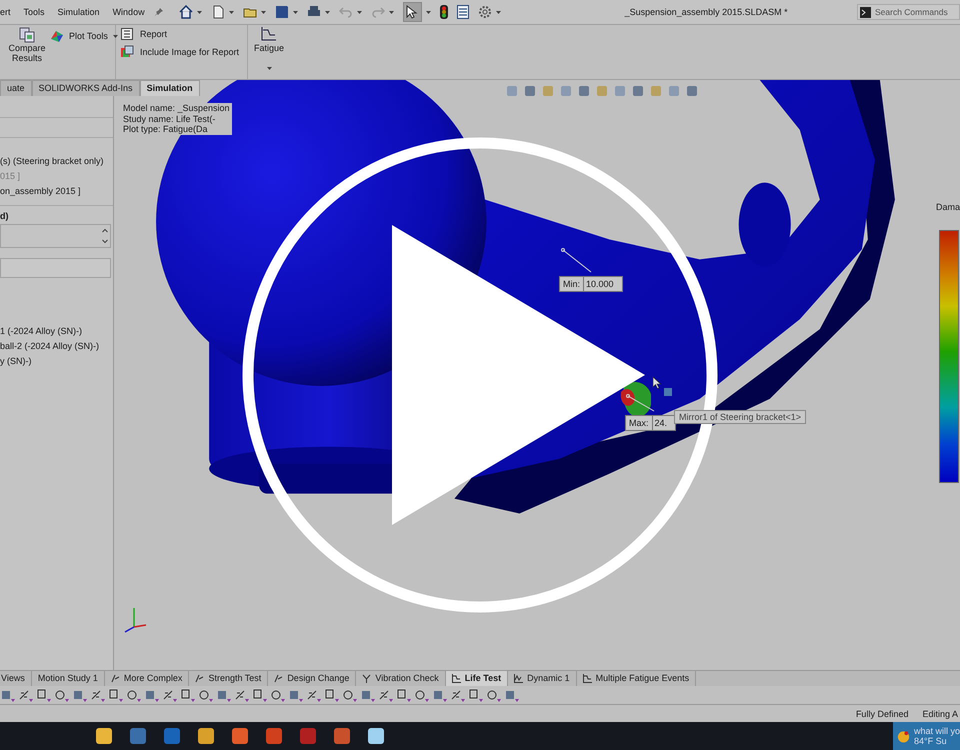 This screenshot has width=960, height=750. Describe the element at coordinates (16, 361) in the screenshot. I see `panel-text: y (SN)-)` at that location.